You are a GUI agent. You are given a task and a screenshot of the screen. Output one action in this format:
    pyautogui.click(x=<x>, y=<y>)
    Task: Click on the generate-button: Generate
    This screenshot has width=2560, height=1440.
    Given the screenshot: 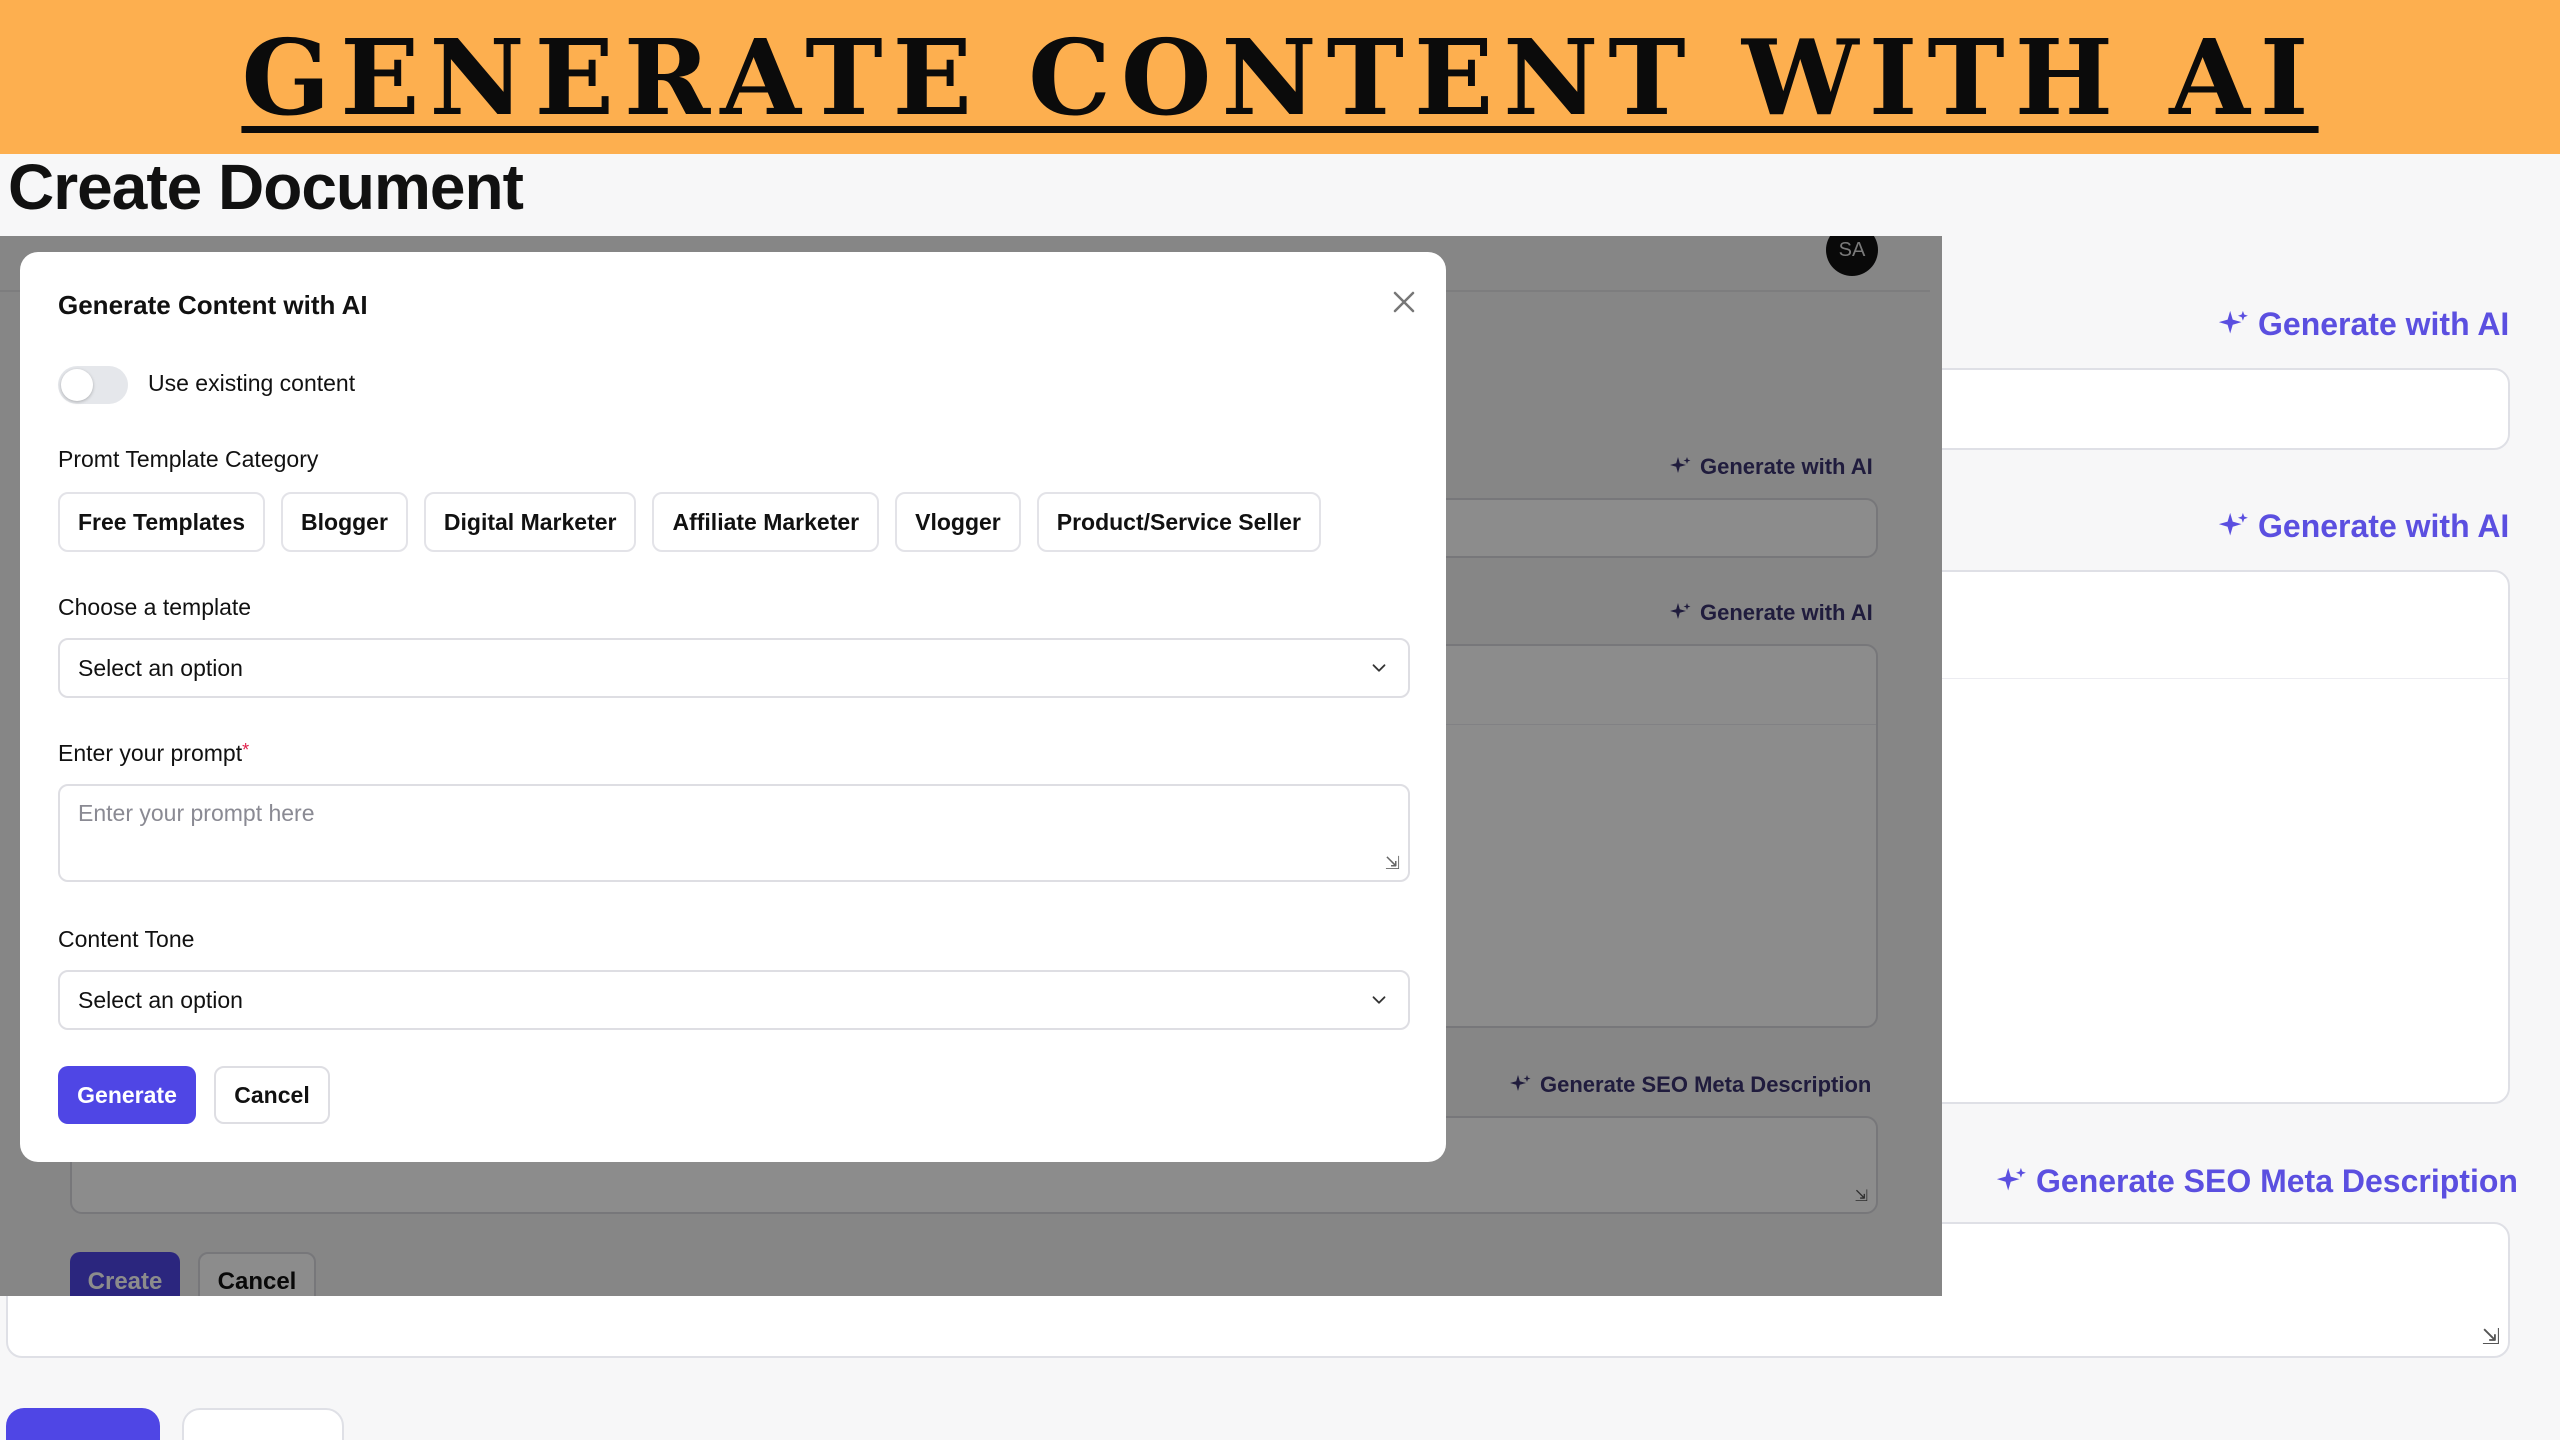 What is the action you would take?
    pyautogui.click(x=127, y=1095)
    